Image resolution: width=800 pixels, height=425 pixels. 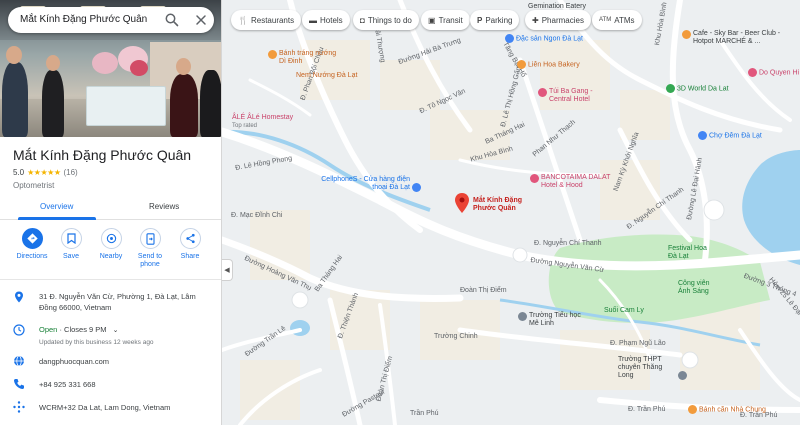 What do you see at coordinates (549, 39) in the screenshot?
I see `poi-label: Đặc sản Ngon Đà Lạt` at bounding box center [549, 39].